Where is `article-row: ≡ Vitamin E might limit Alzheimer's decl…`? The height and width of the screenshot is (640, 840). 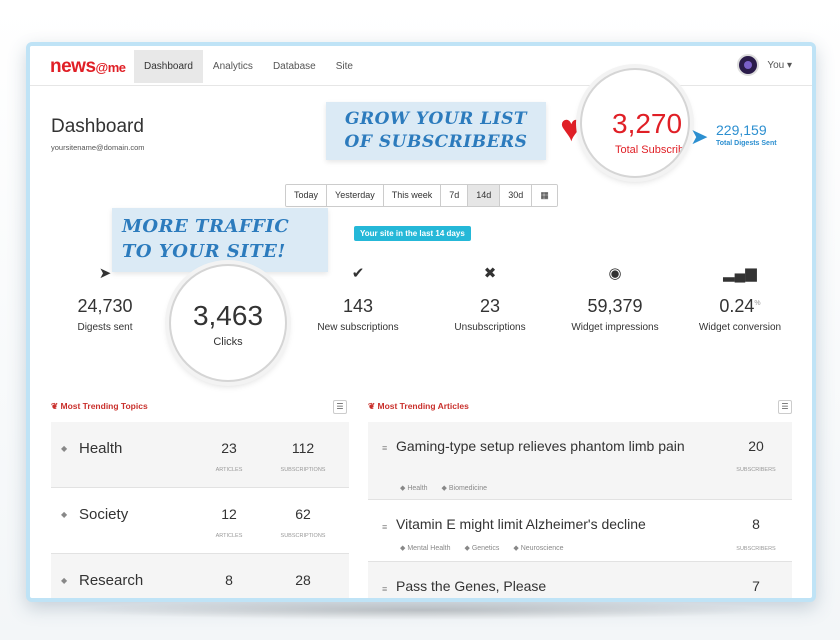 article-row: ≡ Vitamin E might limit Alzheimer's decl… is located at coordinates (580, 531).